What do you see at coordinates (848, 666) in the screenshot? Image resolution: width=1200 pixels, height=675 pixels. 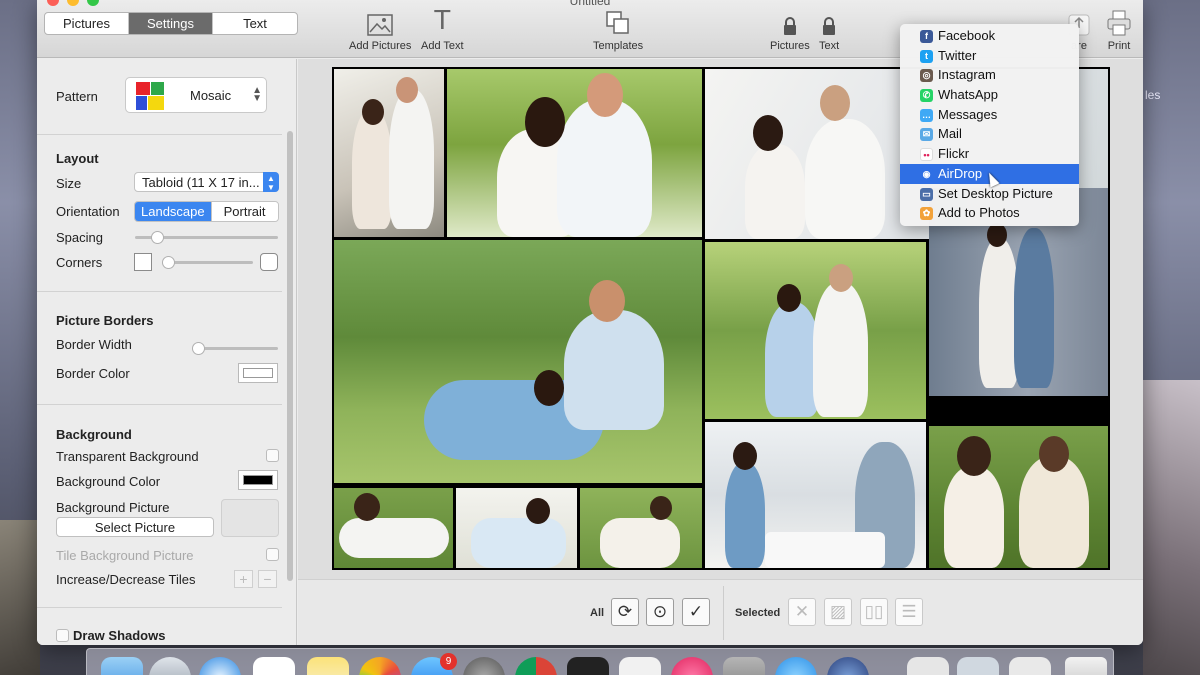 I see `quicktime-icon` at bounding box center [848, 666].